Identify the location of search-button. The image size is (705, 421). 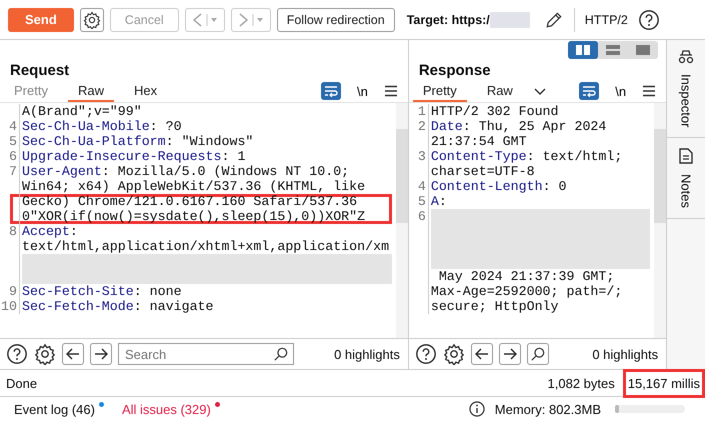
(537, 354).